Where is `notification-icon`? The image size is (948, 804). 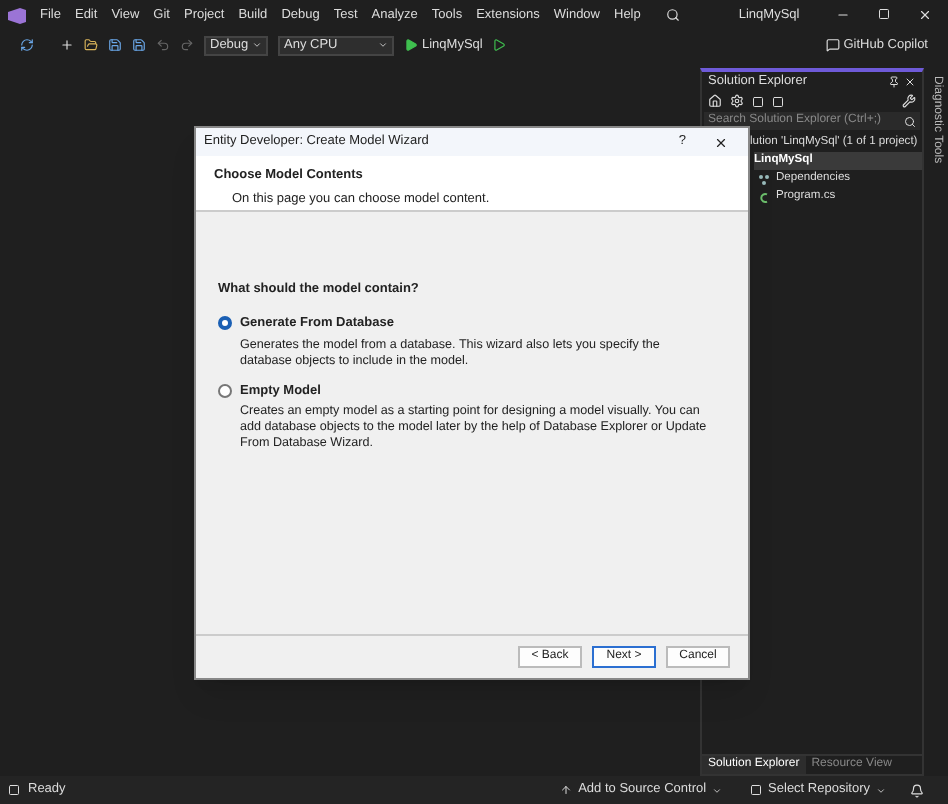 notification-icon is located at coordinates (917, 790).